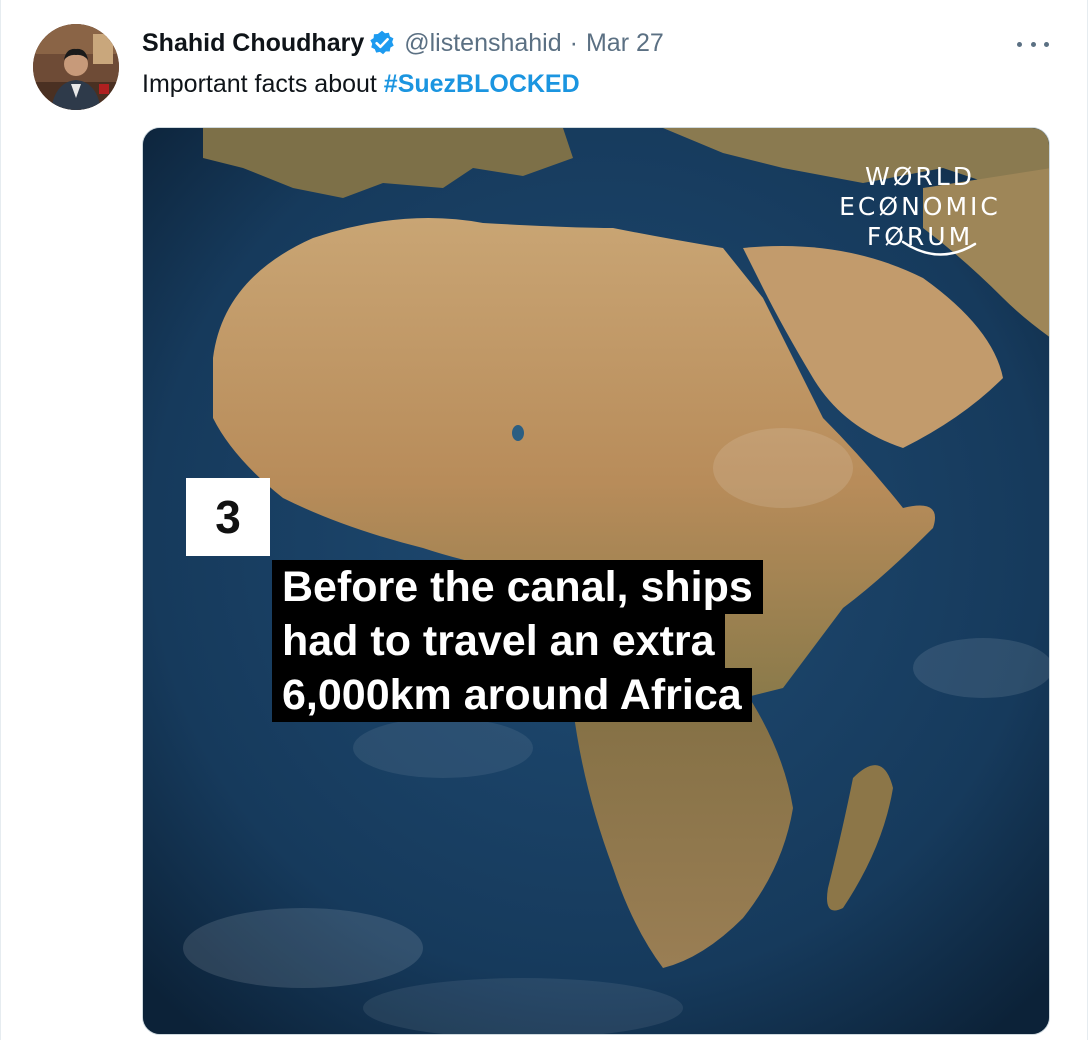 Image resolution: width=1088 pixels, height=1040 pixels. What do you see at coordinates (482, 84) in the screenshot?
I see `hashtag-link: #SuezBLOCKED` at bounding box center [482, 84].